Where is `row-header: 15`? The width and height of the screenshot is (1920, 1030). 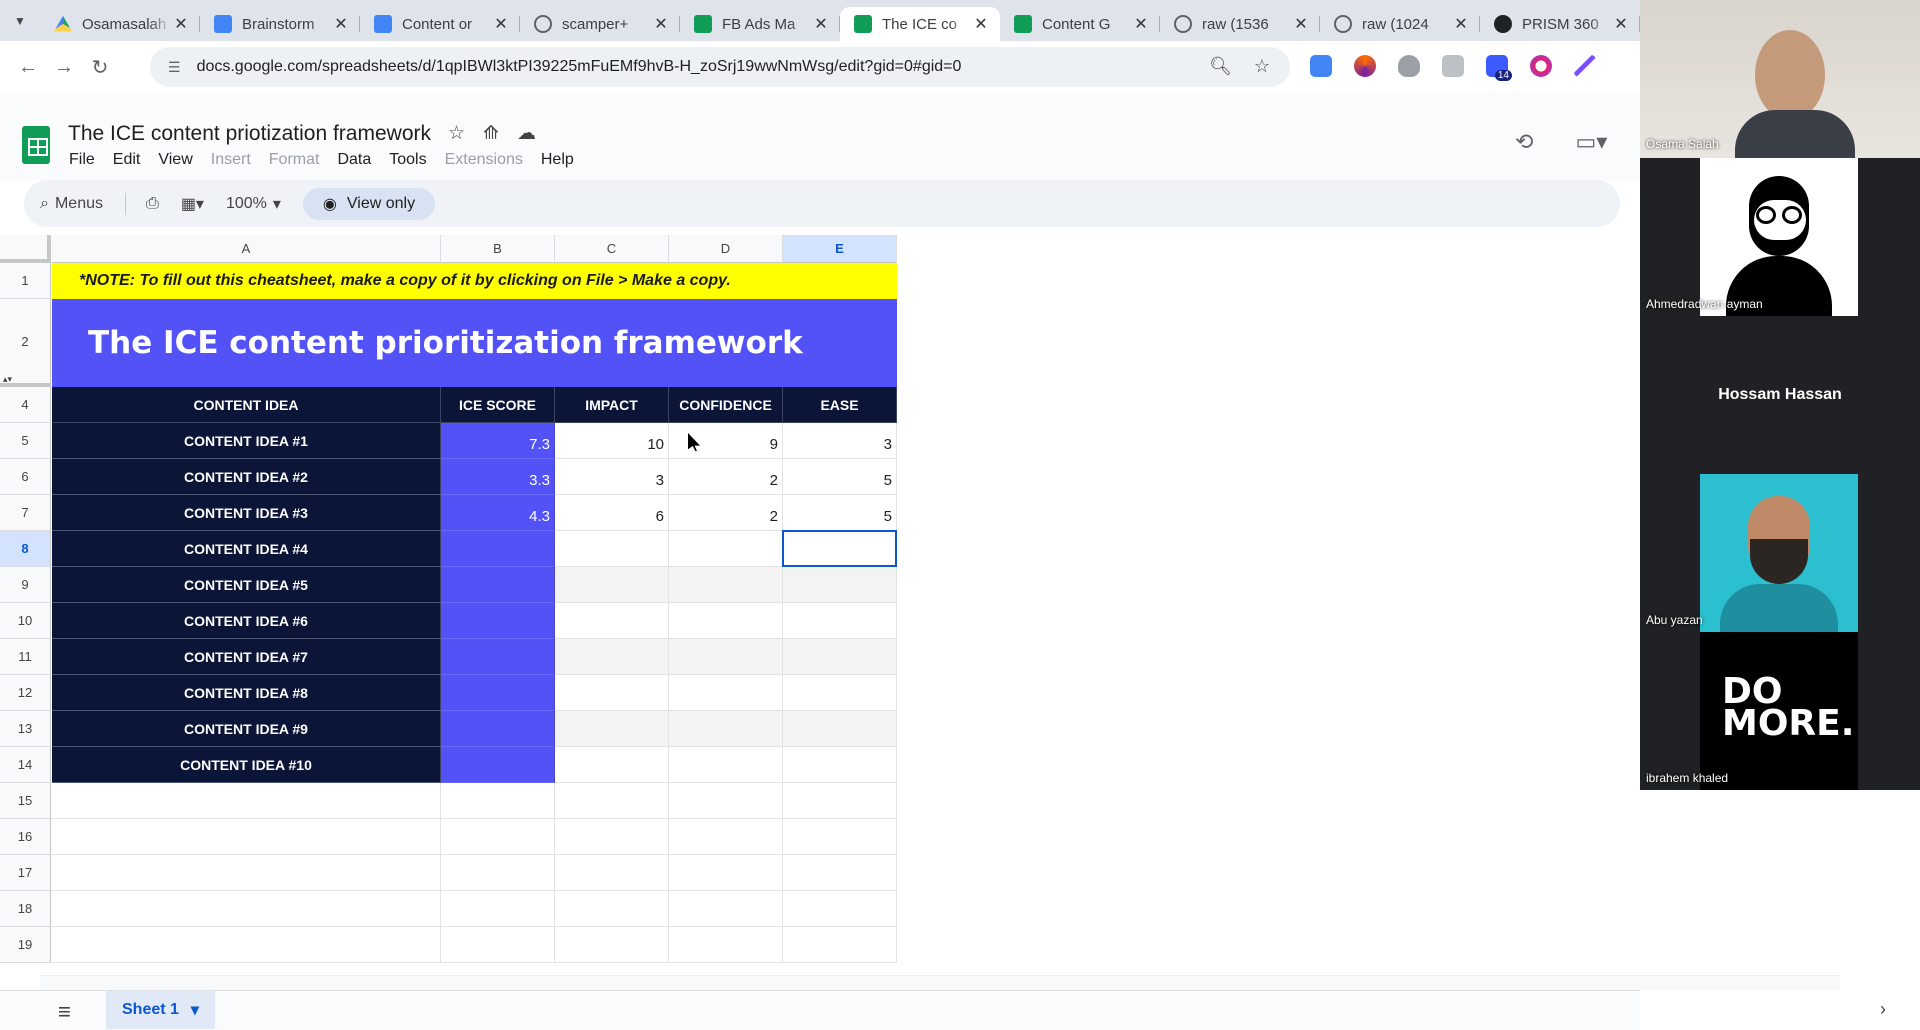 row-header: 15 is located at coordinates (25, 801).